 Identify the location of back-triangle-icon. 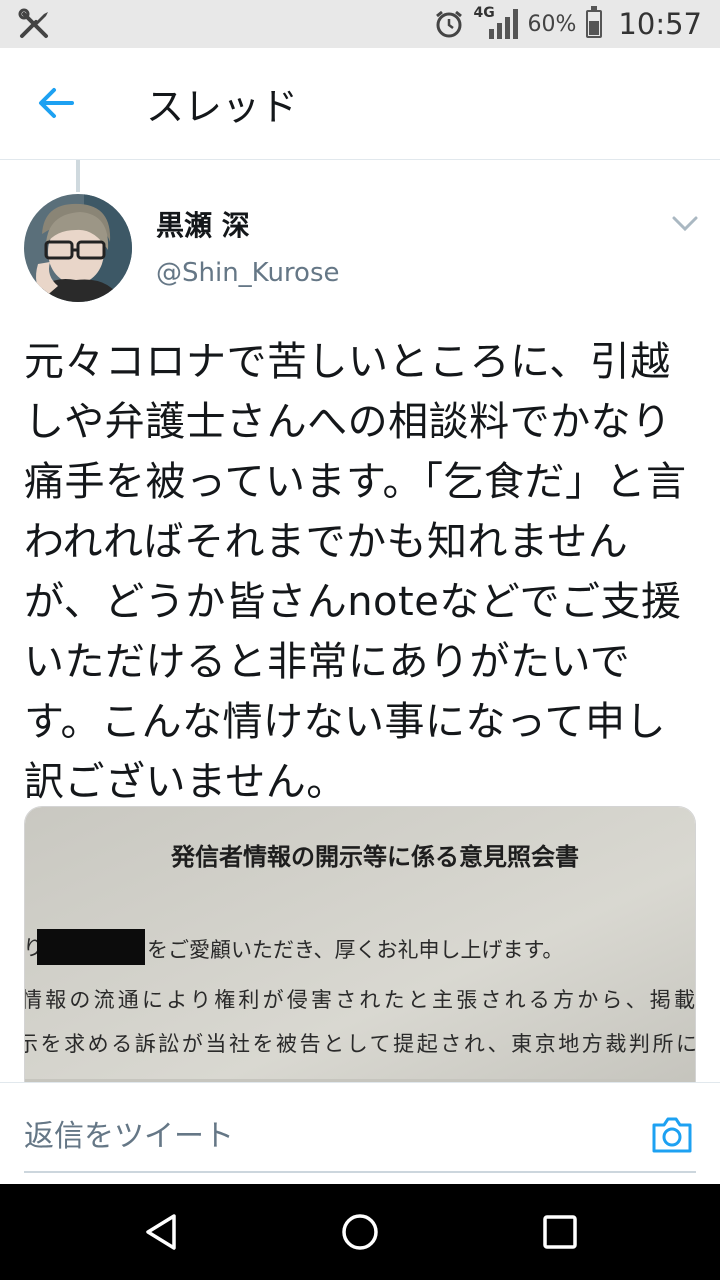
(162, 1232).